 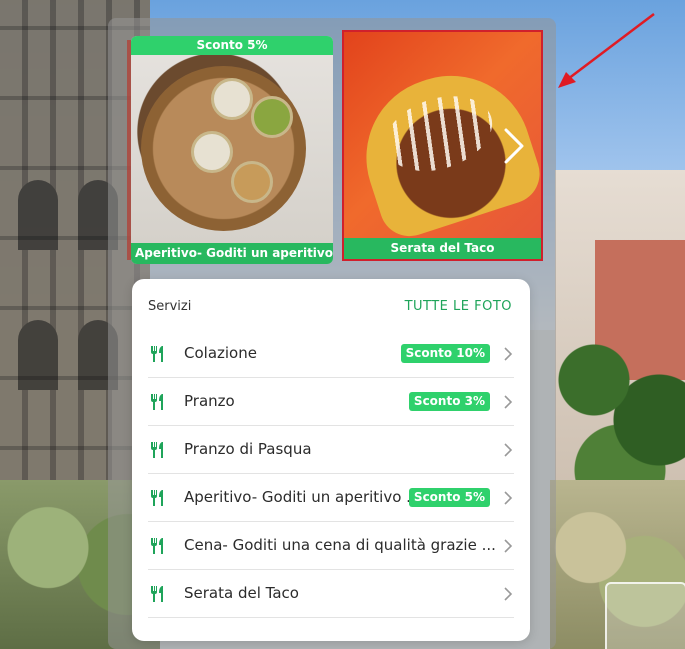 What do you see at coordinates (620, 400) in the screenshot?
I see `trees` at bounding box center [620, 400].